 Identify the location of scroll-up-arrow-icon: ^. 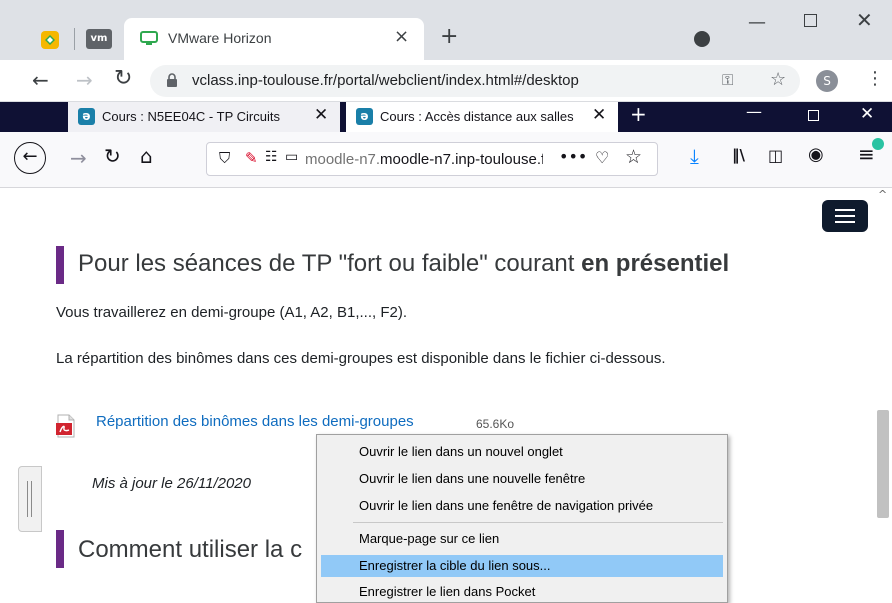
(882, 194).